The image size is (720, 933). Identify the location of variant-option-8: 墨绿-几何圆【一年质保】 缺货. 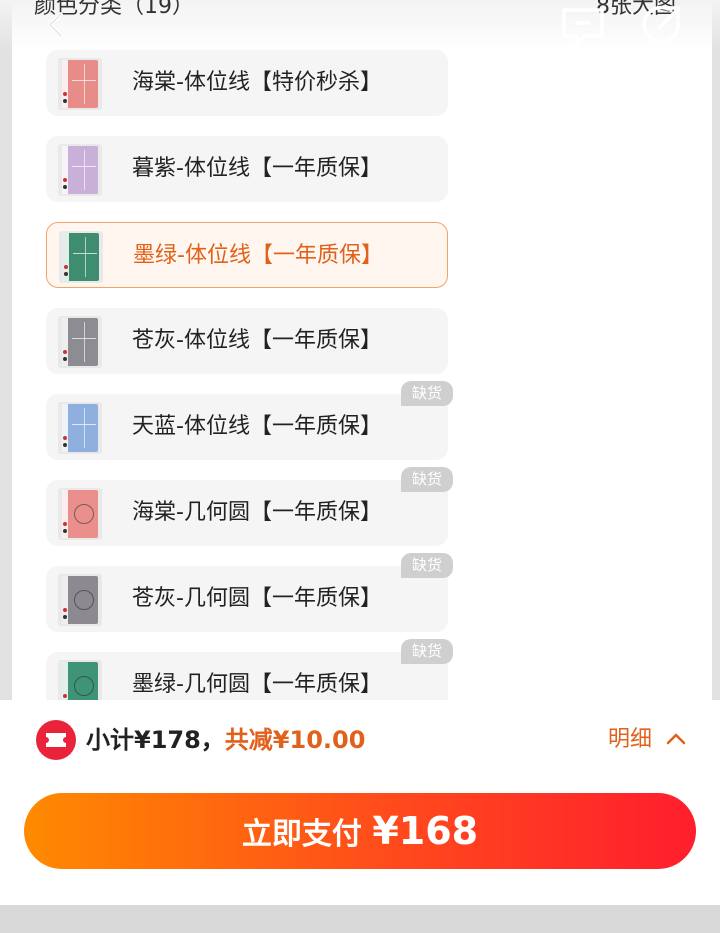
(249, 669).